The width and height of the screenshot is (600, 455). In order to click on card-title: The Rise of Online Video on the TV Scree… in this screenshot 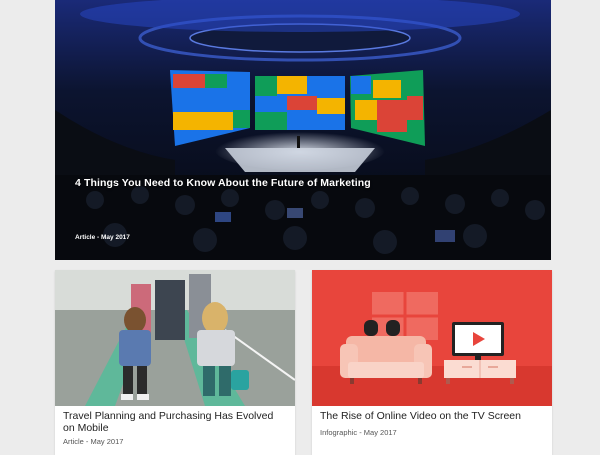, I will do `click(431, 416)`.